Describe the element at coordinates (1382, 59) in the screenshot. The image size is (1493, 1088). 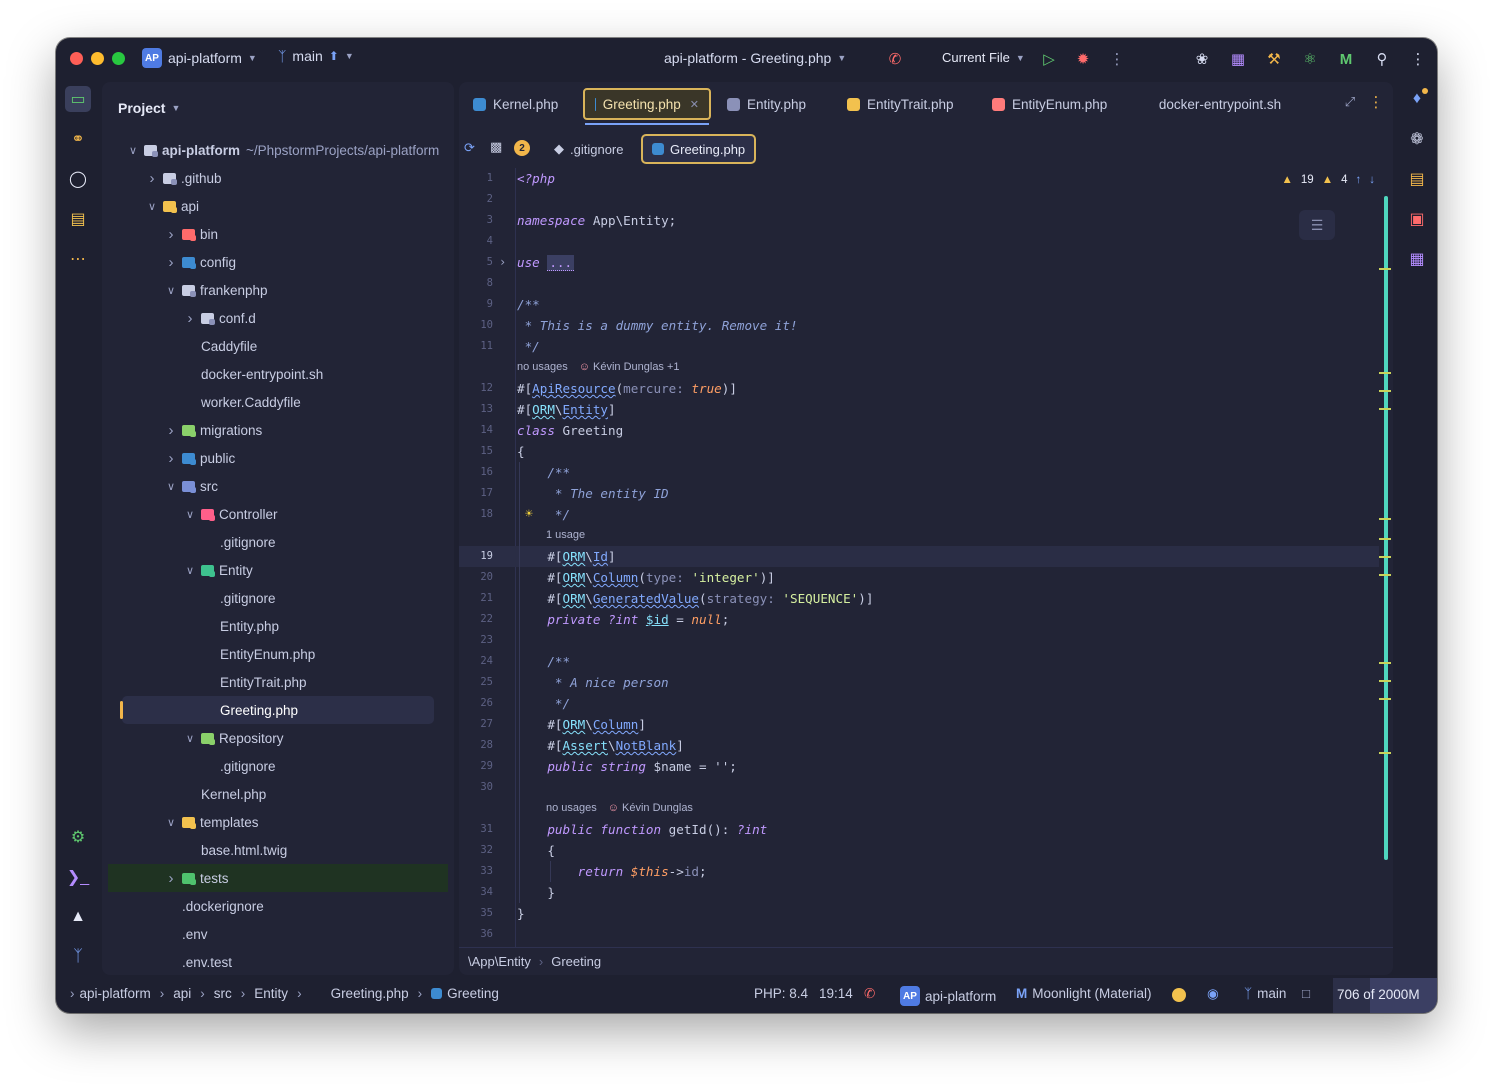
I see `search-icon: ⚲` at that location.